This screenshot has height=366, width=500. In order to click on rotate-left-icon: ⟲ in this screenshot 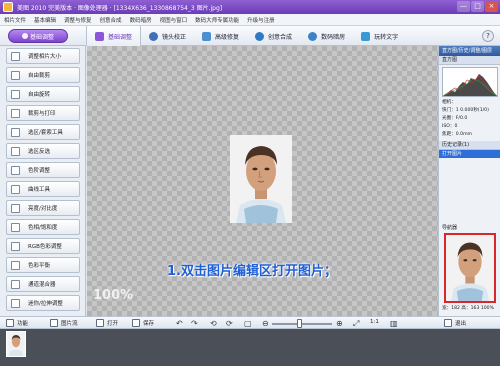, I will do `click(213, 323)`.